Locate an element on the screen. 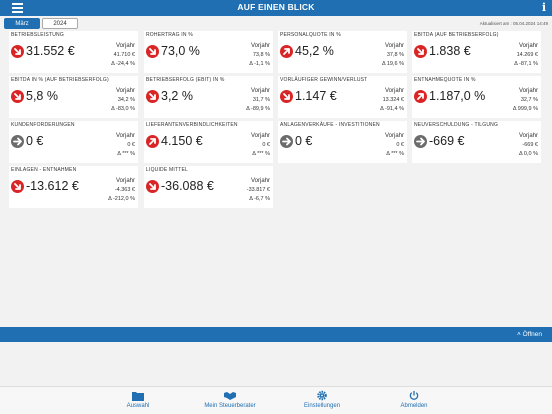  tab-year: 2024 is located at coordinates (60, 23).